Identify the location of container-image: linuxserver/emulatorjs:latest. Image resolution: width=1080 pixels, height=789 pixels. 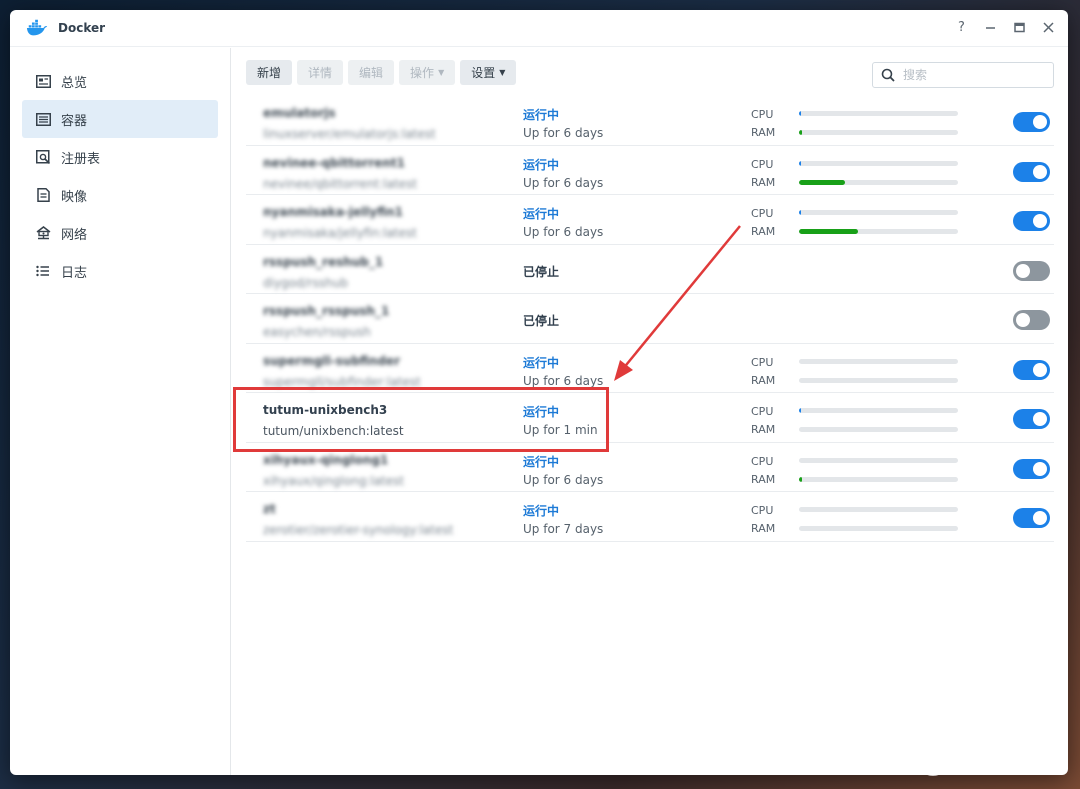
(349, 134).